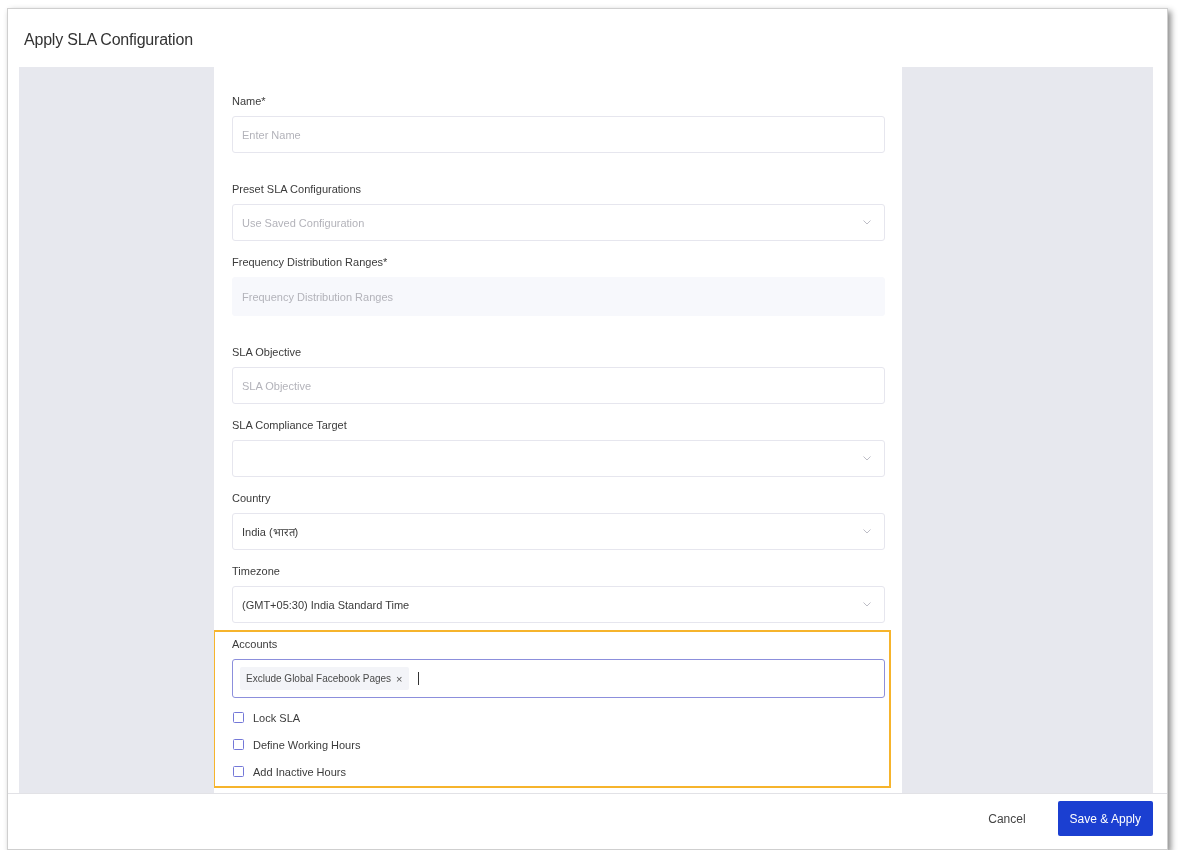 The width and height of the screenshot is (1183, 862). Describe the element at coordinates (558, 296) in the screenshot. I see `readonly-input: Frequency Distribution Ranges` at that location.